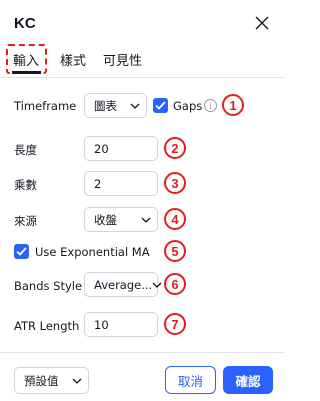 The image size is (320, 401). I want to click on tab-visibility: 可見性, so click(122, 59).